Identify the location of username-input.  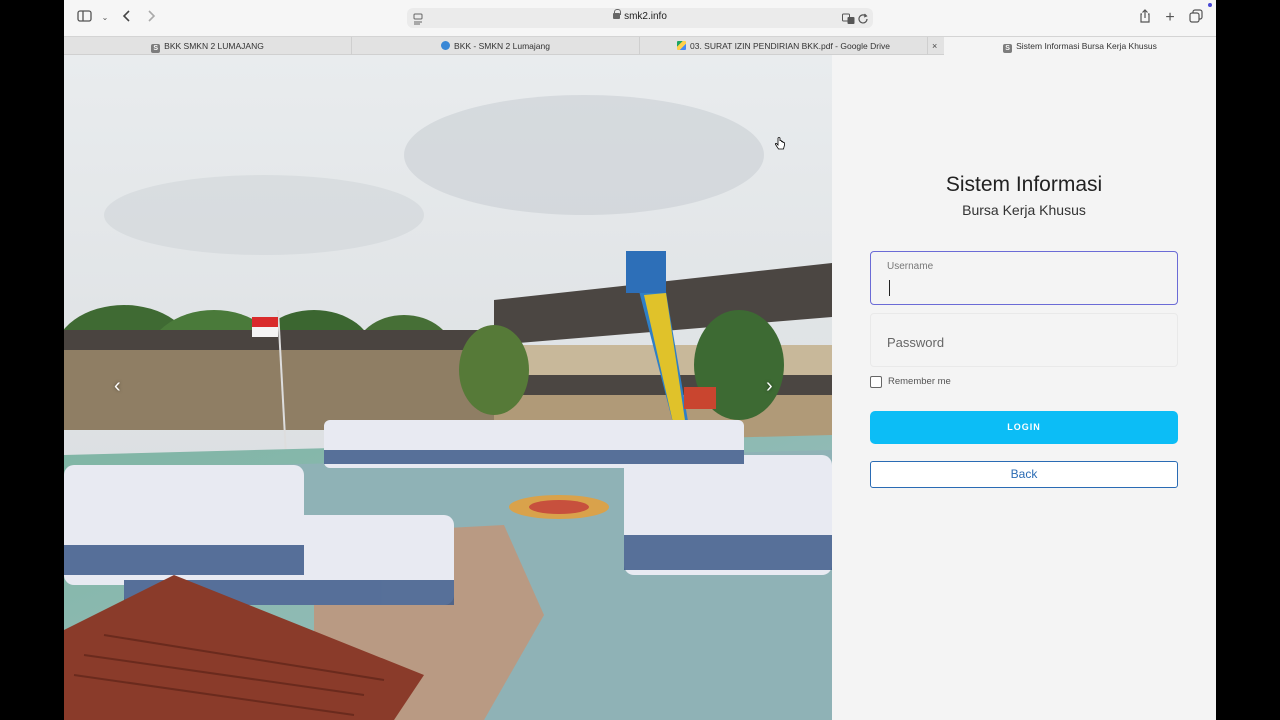
(1022, 286).